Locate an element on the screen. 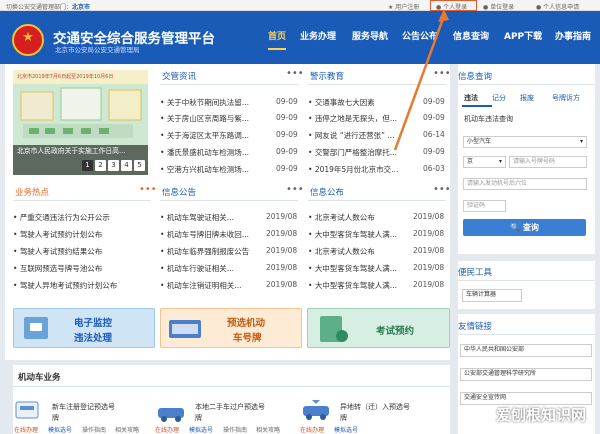  nav-info-query: 信息查询 is located at coordinates (471, 35).